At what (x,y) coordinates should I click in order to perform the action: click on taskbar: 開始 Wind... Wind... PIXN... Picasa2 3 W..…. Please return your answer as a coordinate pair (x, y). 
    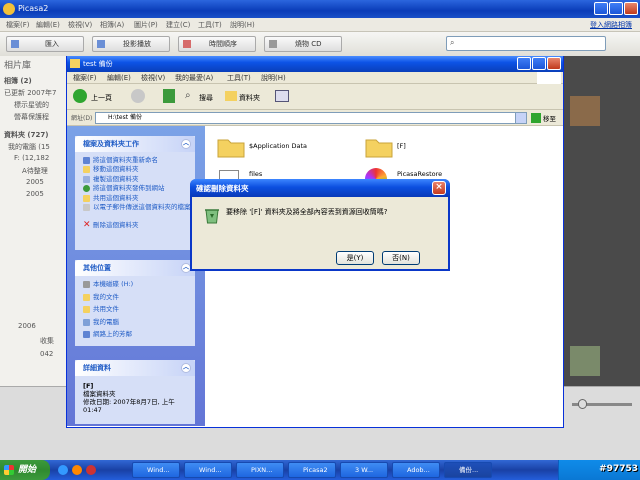
    Looking at the image, I should click on (320, 470).